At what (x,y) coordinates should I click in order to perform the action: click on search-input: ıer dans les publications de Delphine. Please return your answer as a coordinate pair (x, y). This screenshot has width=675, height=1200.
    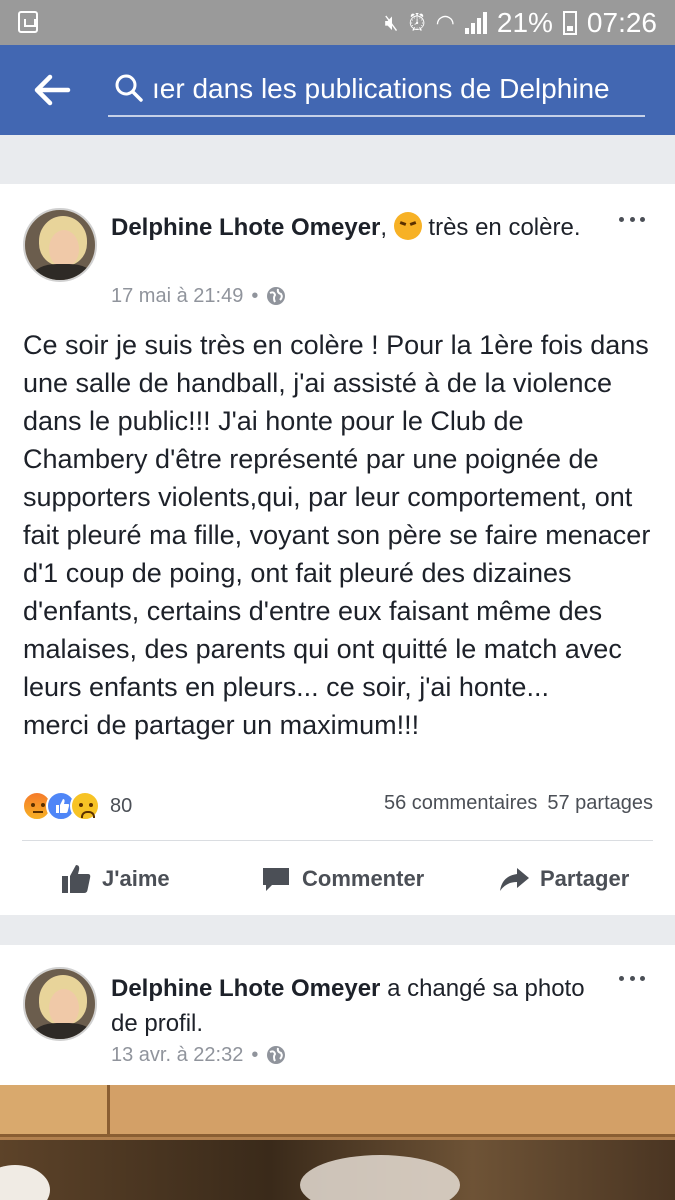
    Looking at the image, I should click on (376, 90).